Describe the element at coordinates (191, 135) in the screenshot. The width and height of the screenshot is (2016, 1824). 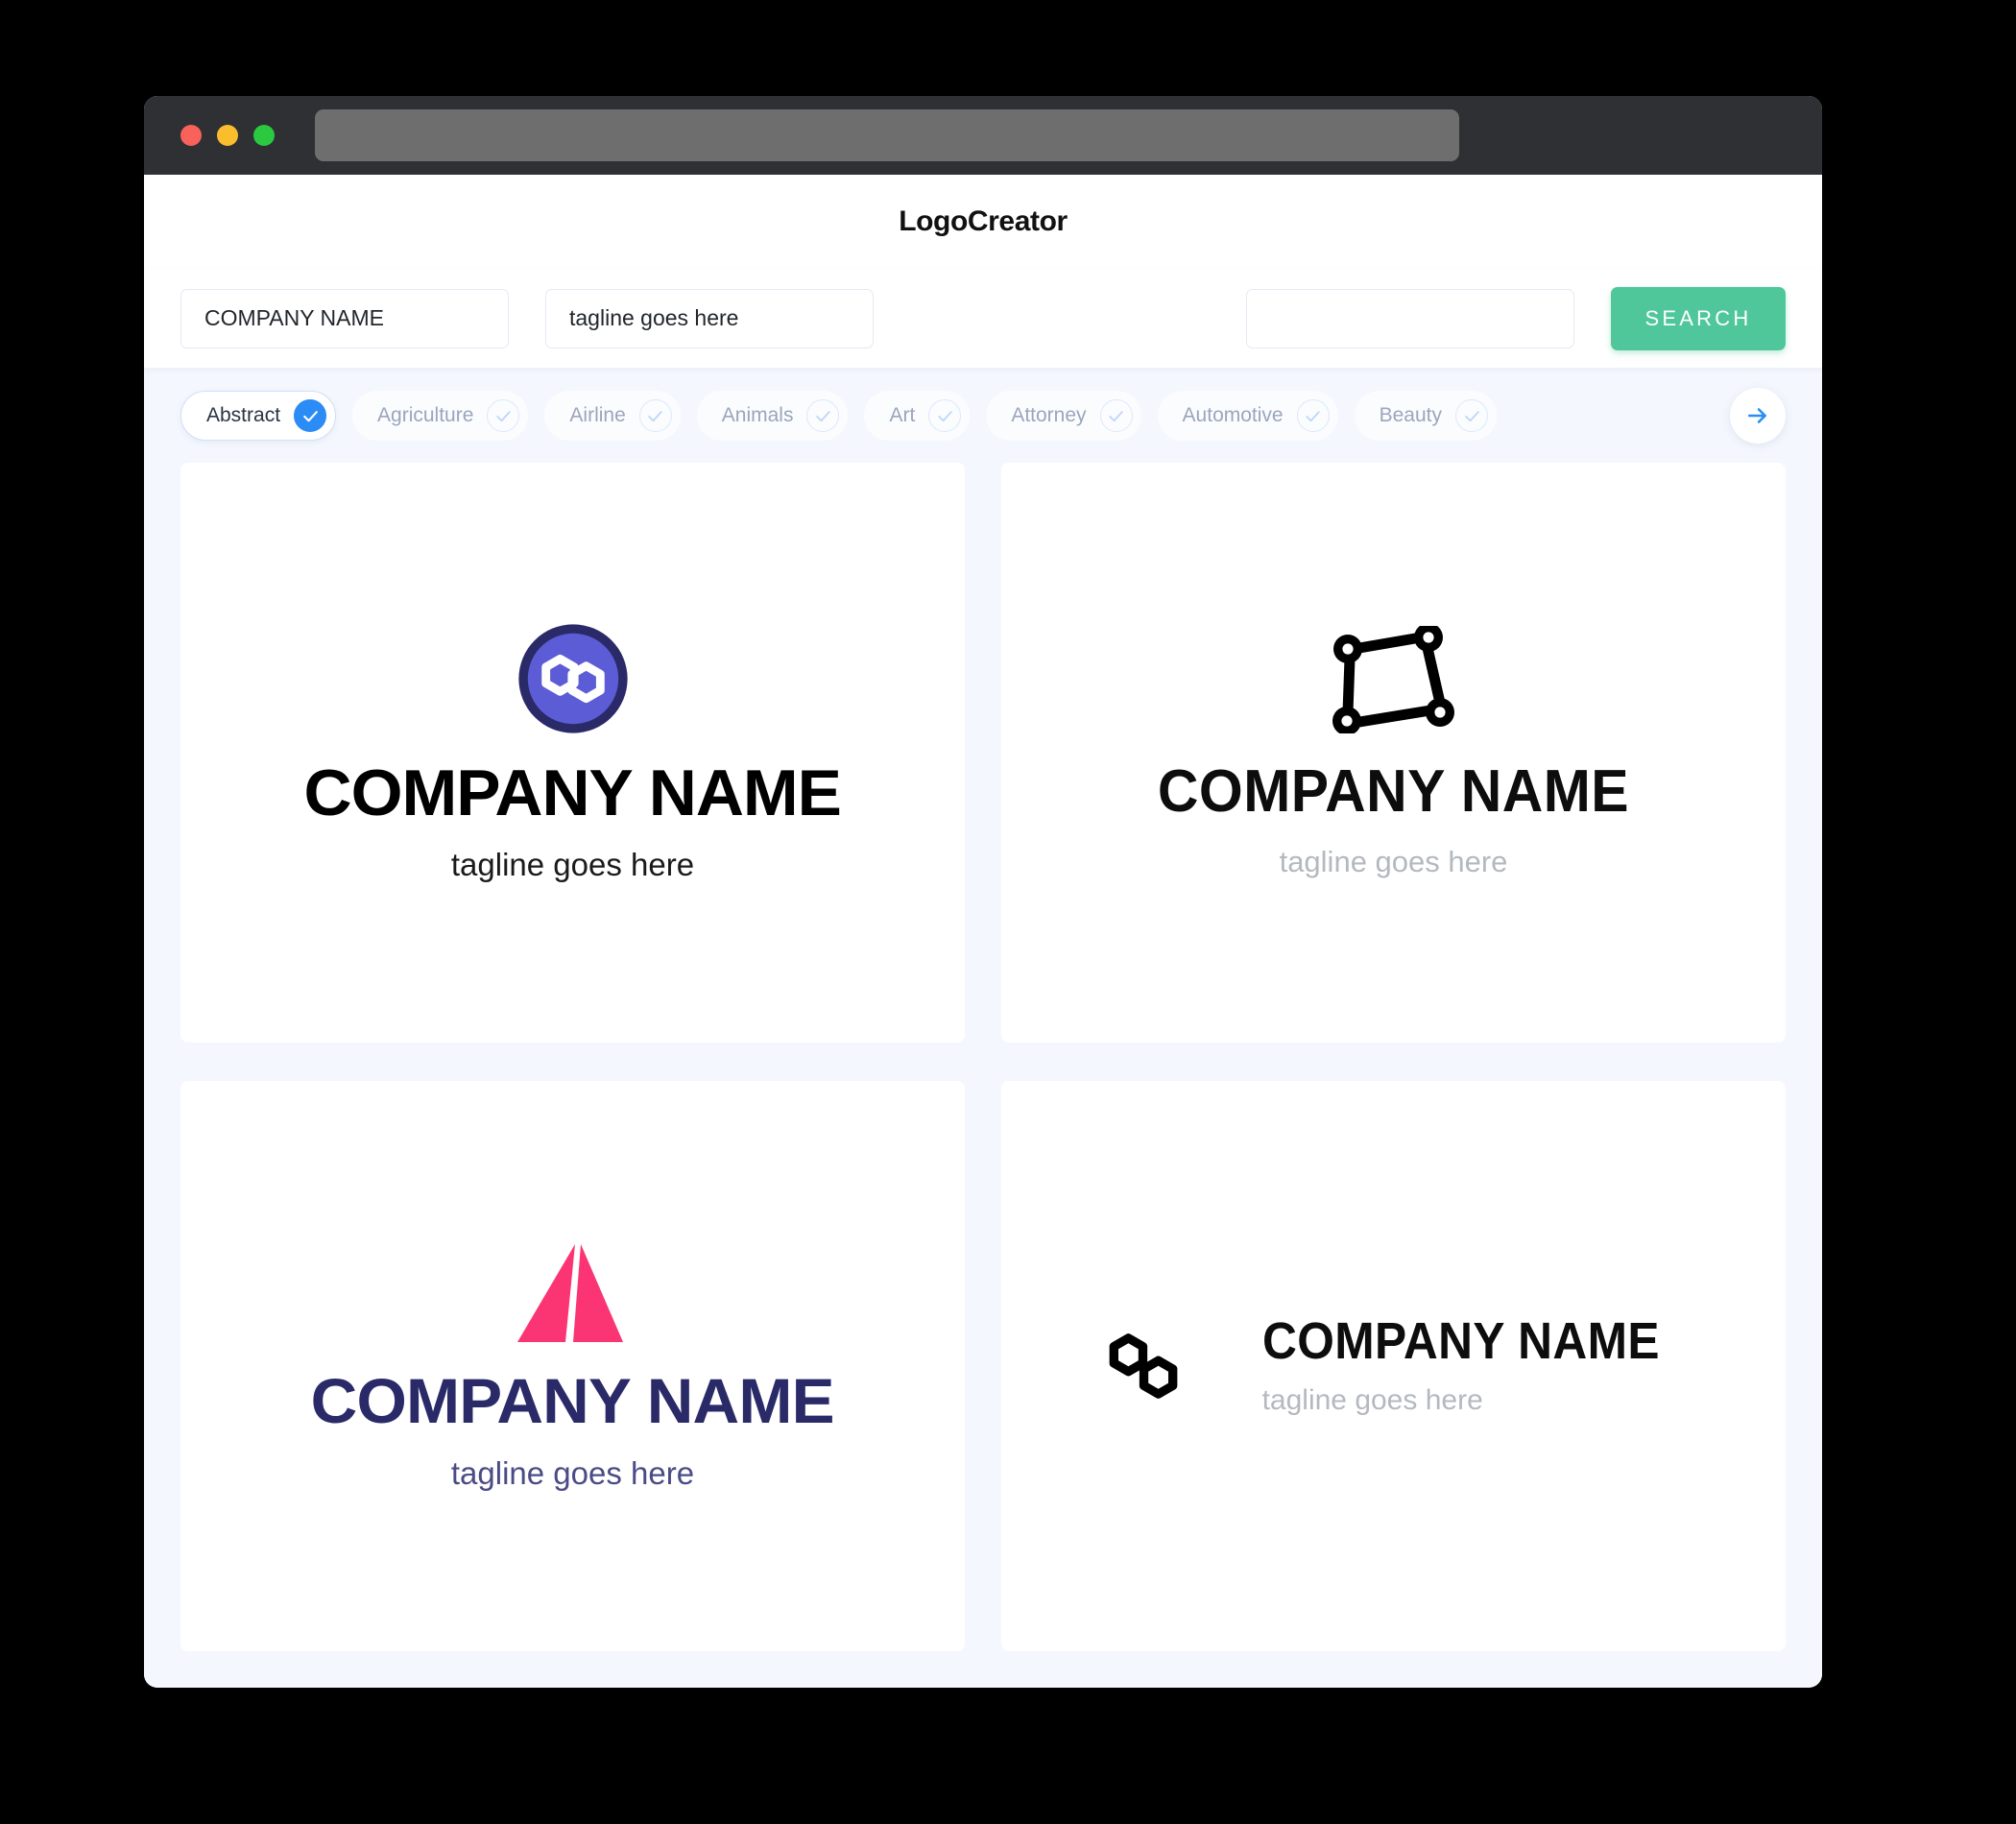
I see `close-window-button` at that location.